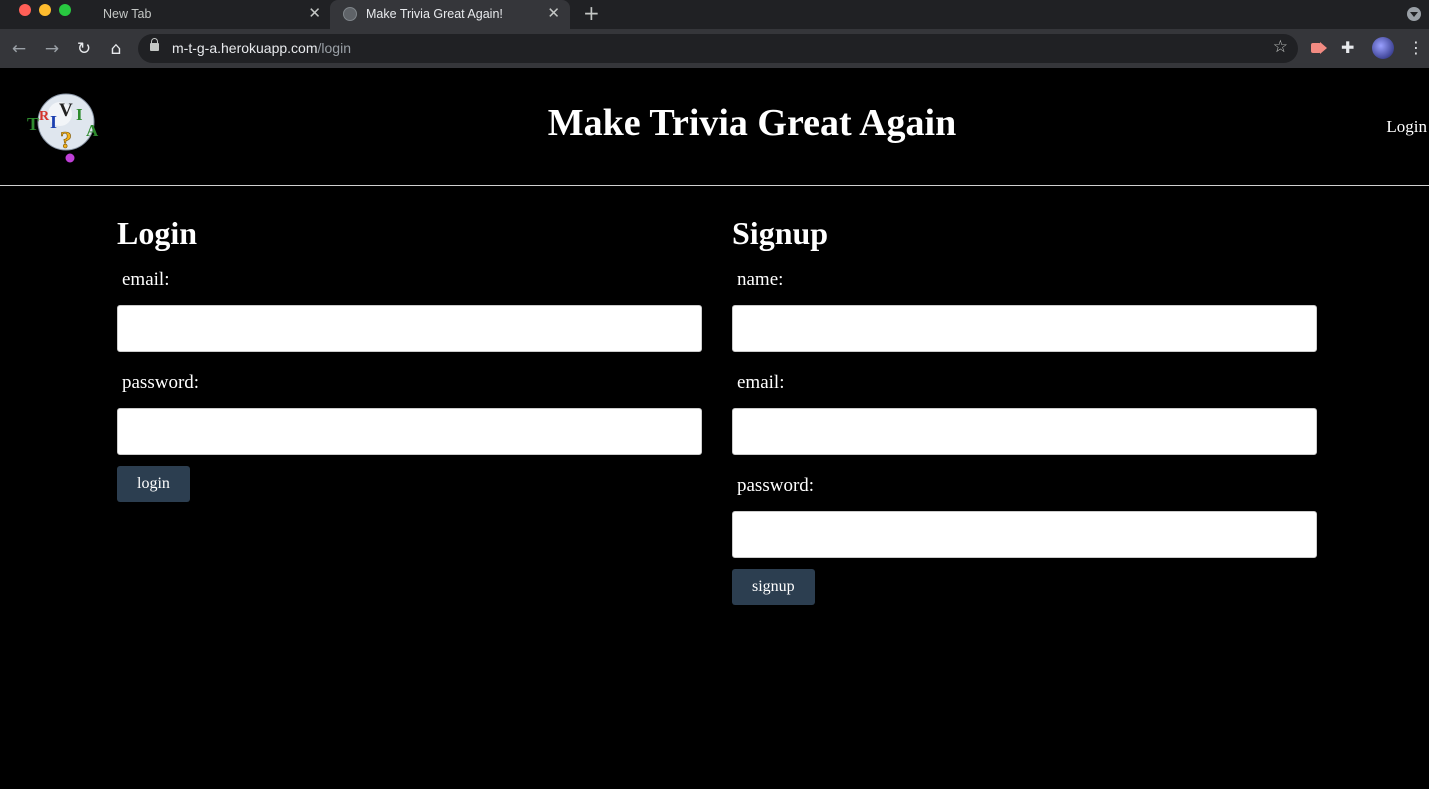 The image size is (1429, 789). I want to click on login-button: login, so click(153, 484).